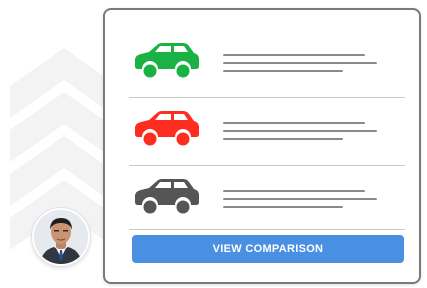  I want to click on view-comparison-button: VIEW COMPARISON, so click(268, 249).